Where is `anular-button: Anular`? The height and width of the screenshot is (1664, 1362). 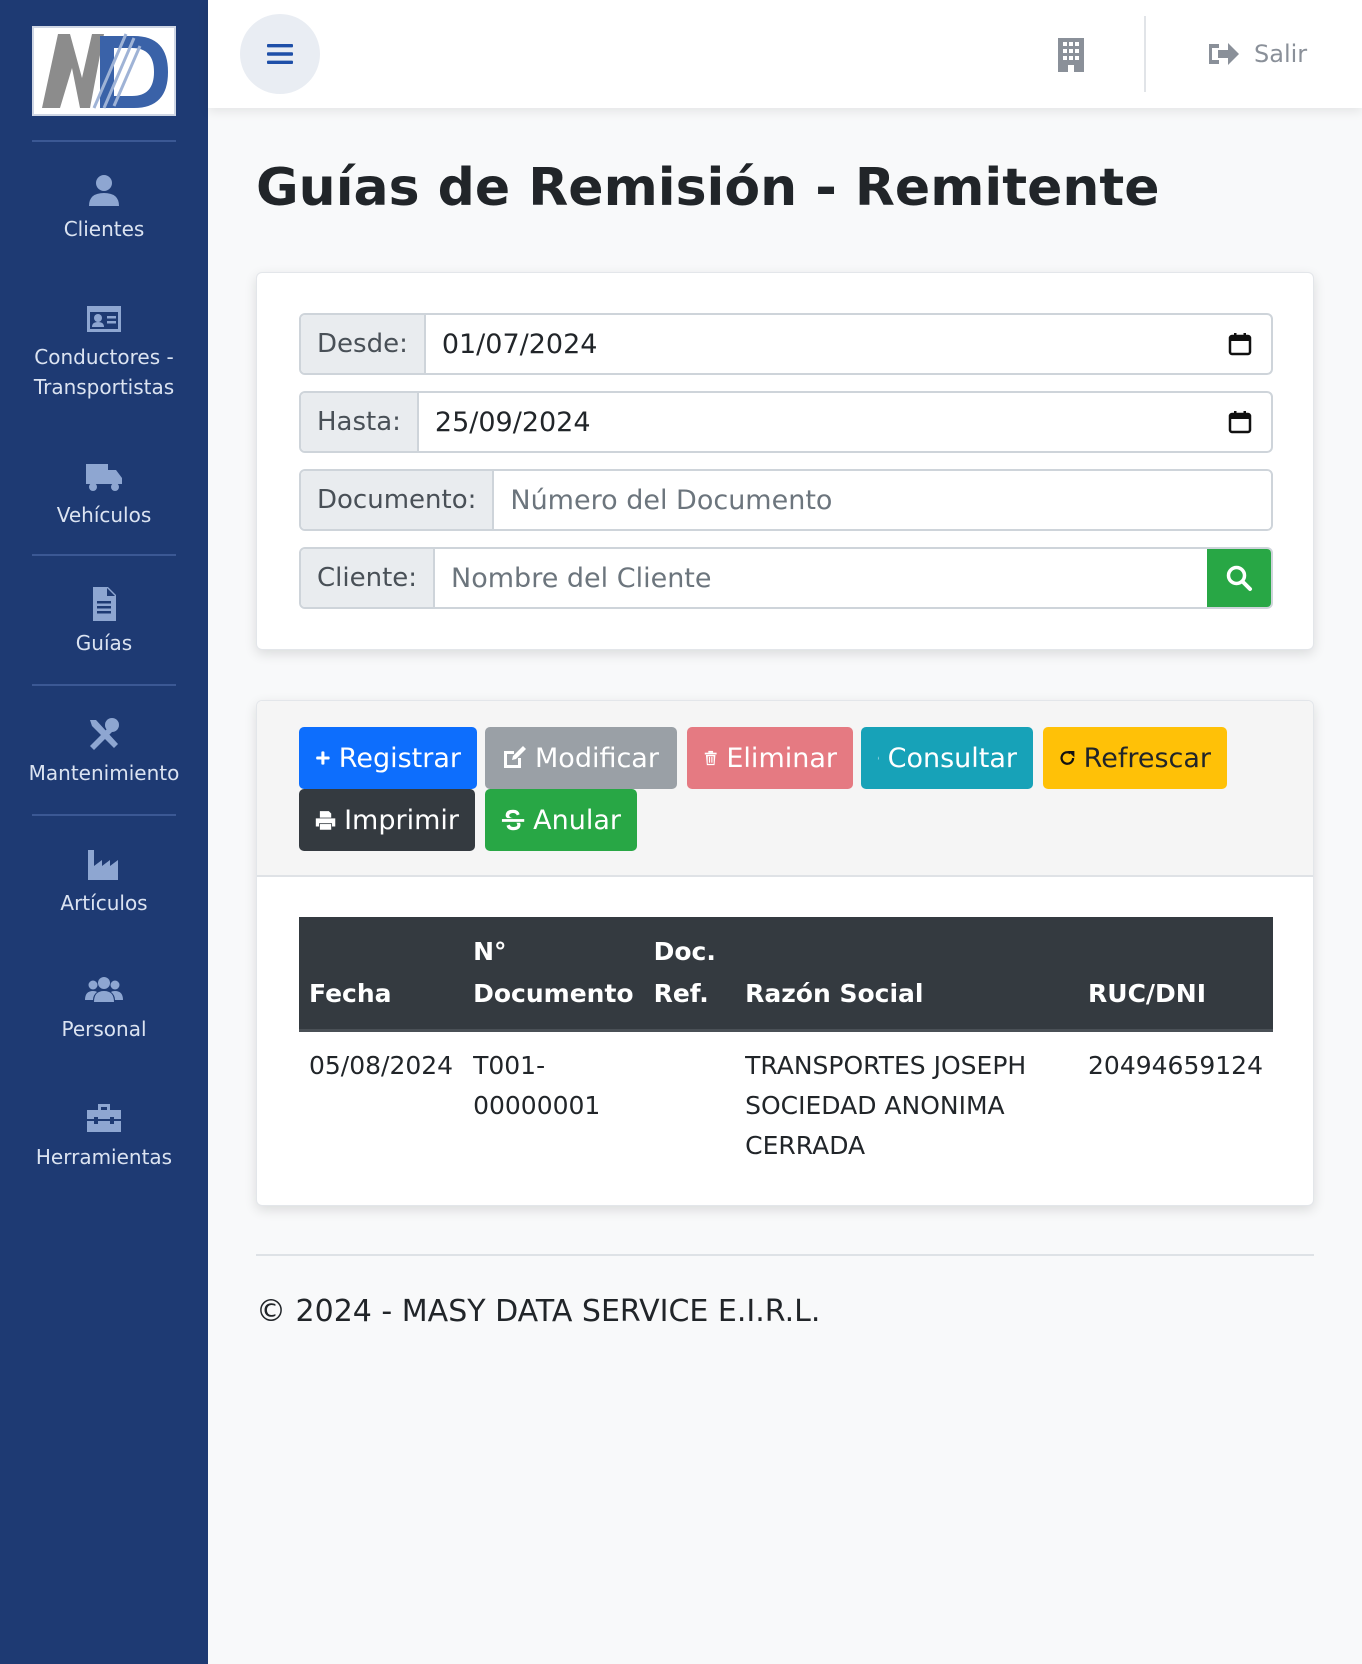
anular-button: Anular is located at coordinates (561, 820).